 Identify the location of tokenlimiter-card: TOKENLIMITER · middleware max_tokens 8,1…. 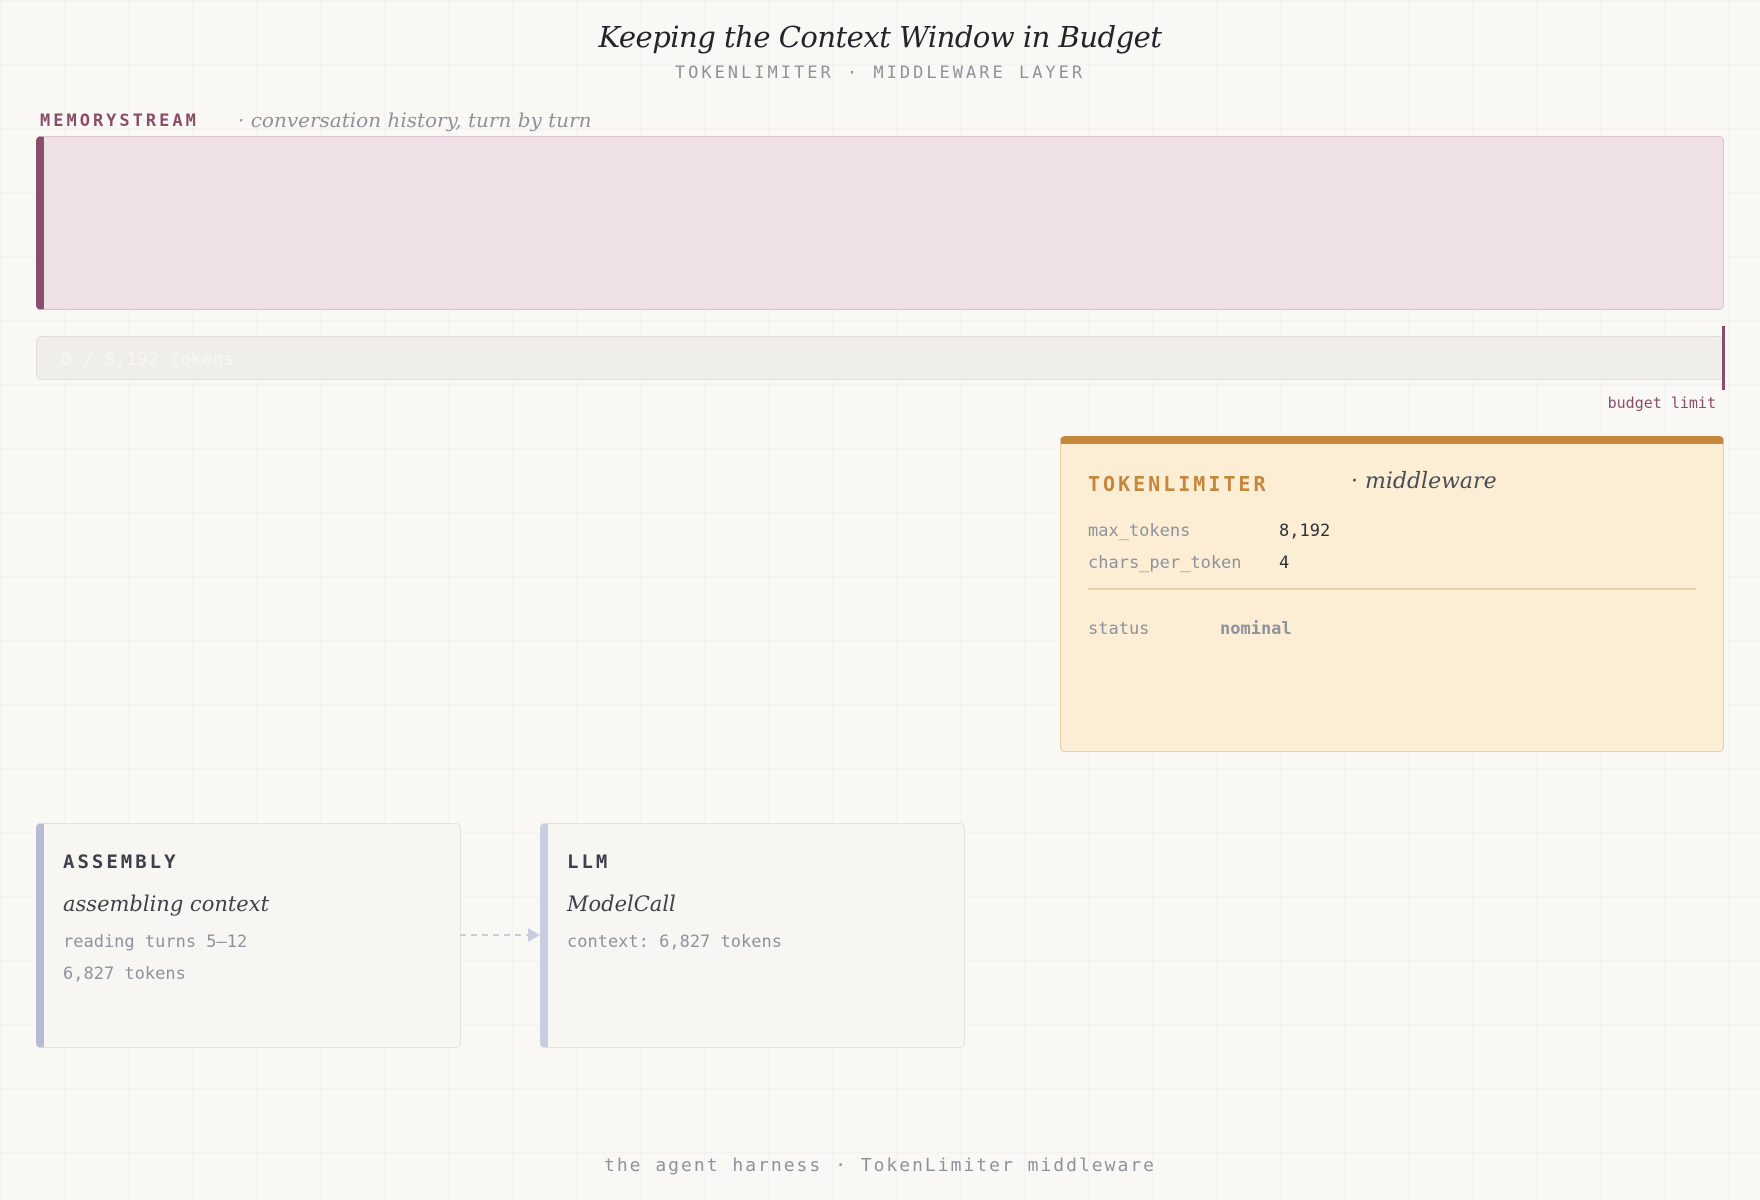
(1392, 594).